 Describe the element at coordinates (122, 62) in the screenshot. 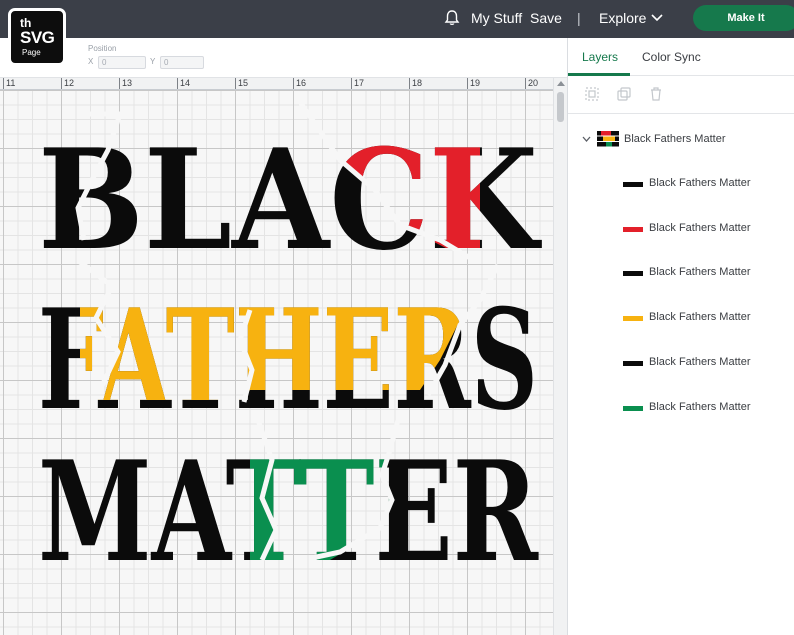

I see `x-position-field: 0` at that location.